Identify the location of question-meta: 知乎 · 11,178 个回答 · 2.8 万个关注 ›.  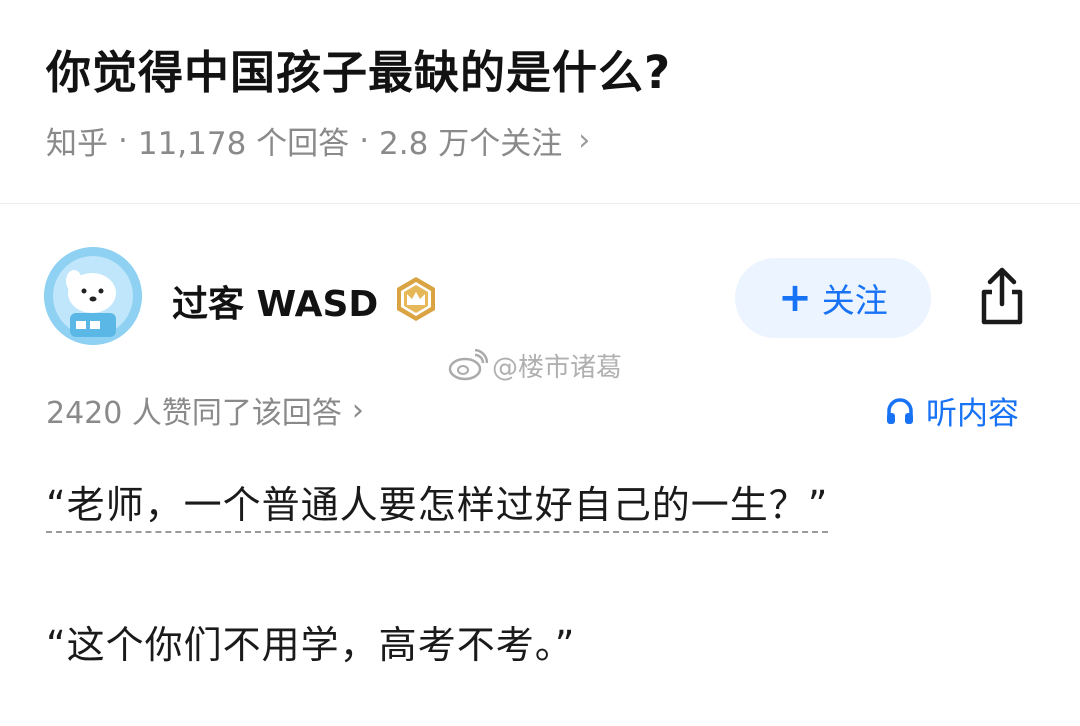
(318, 140).